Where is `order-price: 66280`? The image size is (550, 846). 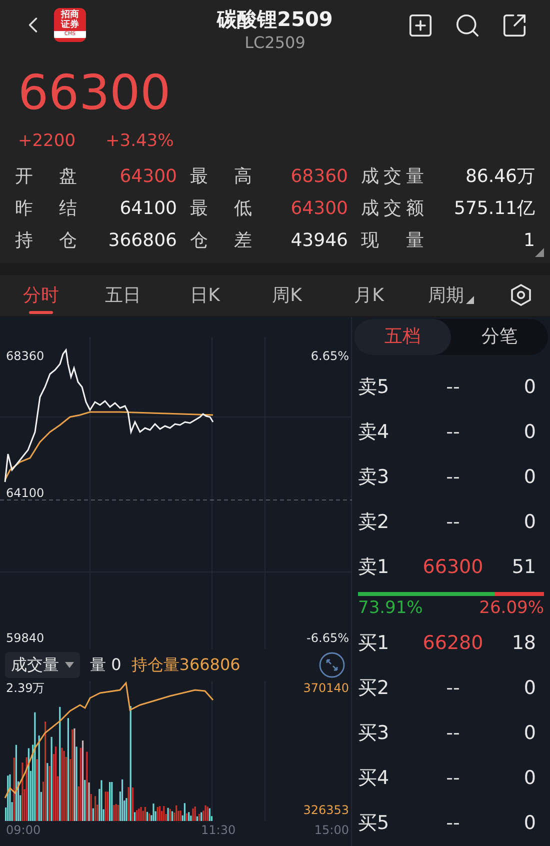 order-price: 66280 is located at coordinates (453, 643).